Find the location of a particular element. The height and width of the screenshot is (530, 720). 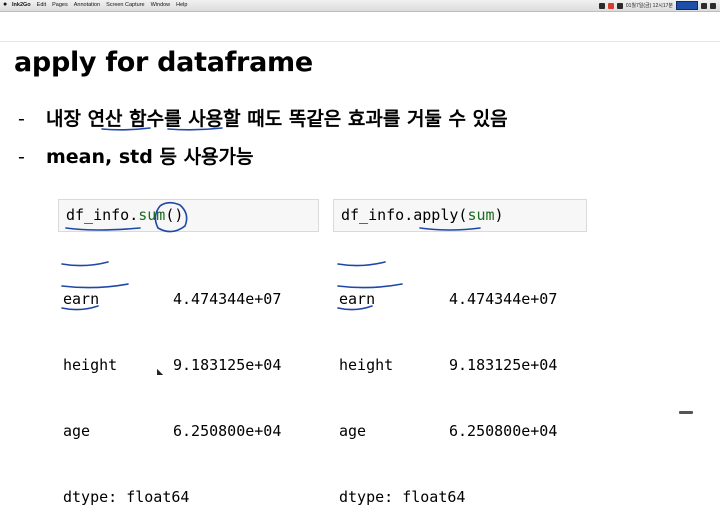

output-key: height is located at coordinates (366, 365).